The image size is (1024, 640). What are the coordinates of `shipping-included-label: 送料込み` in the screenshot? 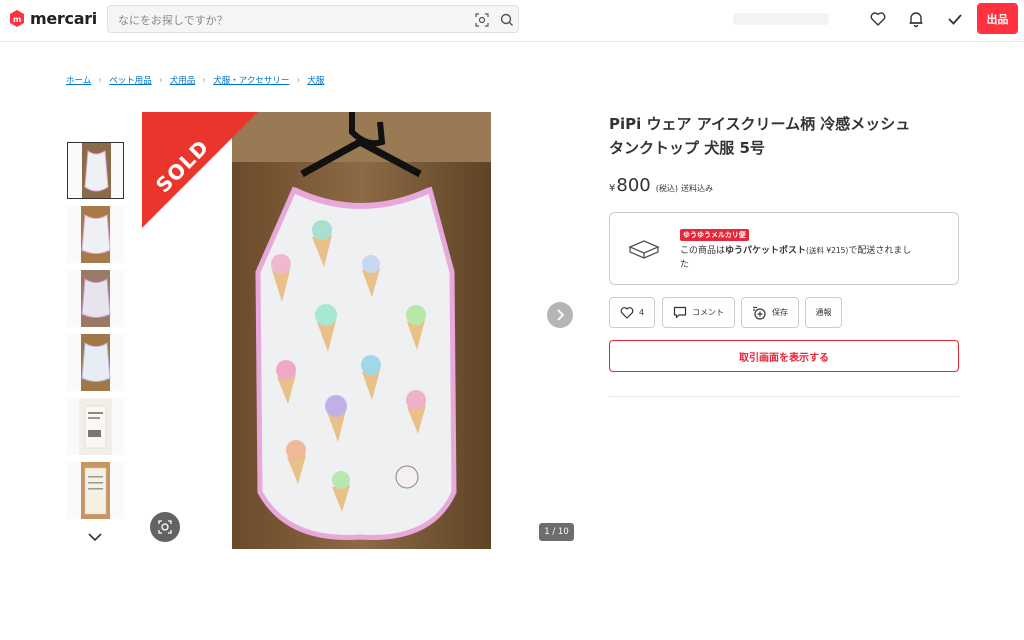 It's located at (696, 188).